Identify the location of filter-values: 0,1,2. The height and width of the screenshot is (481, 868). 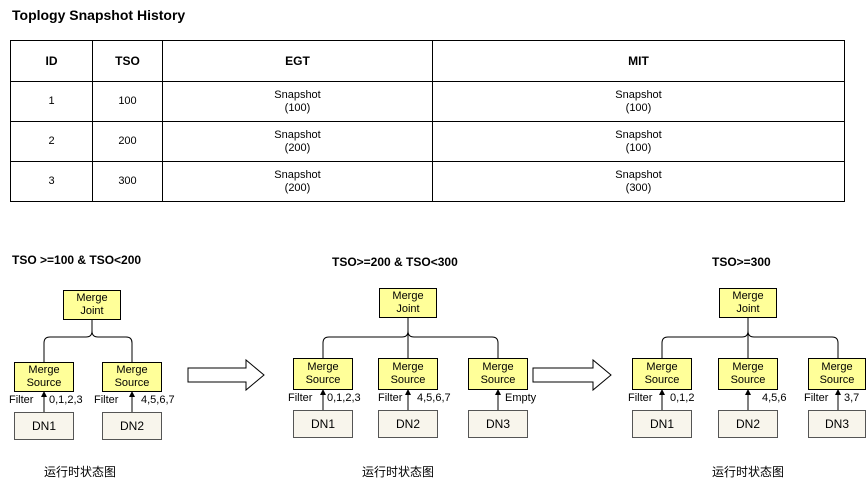
(682, 398).